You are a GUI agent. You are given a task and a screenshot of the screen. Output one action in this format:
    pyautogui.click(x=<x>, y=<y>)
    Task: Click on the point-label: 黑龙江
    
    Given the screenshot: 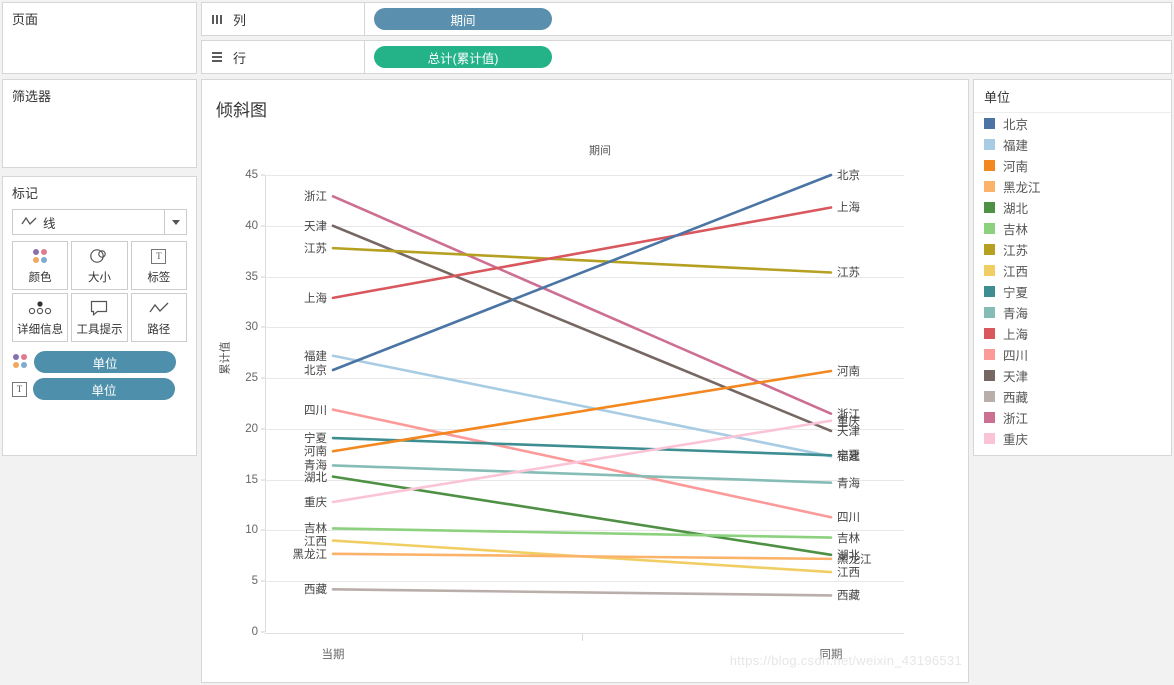 What is the action you would take?
    pyautogui.click(x=310, y=554)
    